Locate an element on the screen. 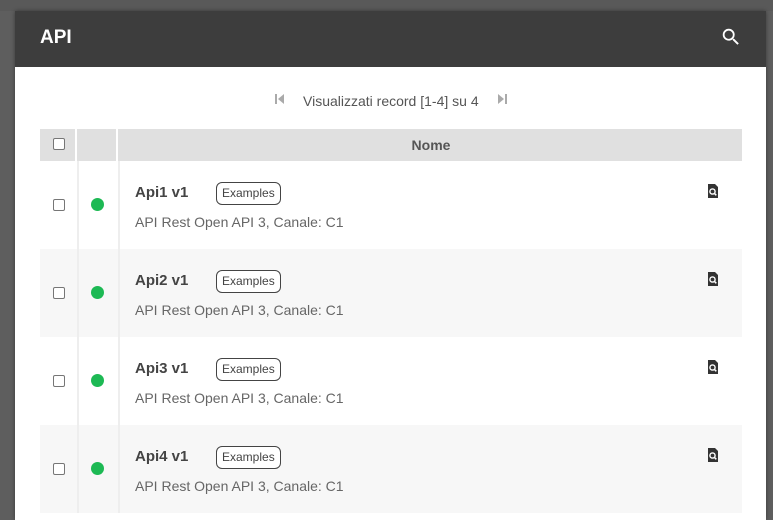  search-icon is located at coordinates (731, 37).